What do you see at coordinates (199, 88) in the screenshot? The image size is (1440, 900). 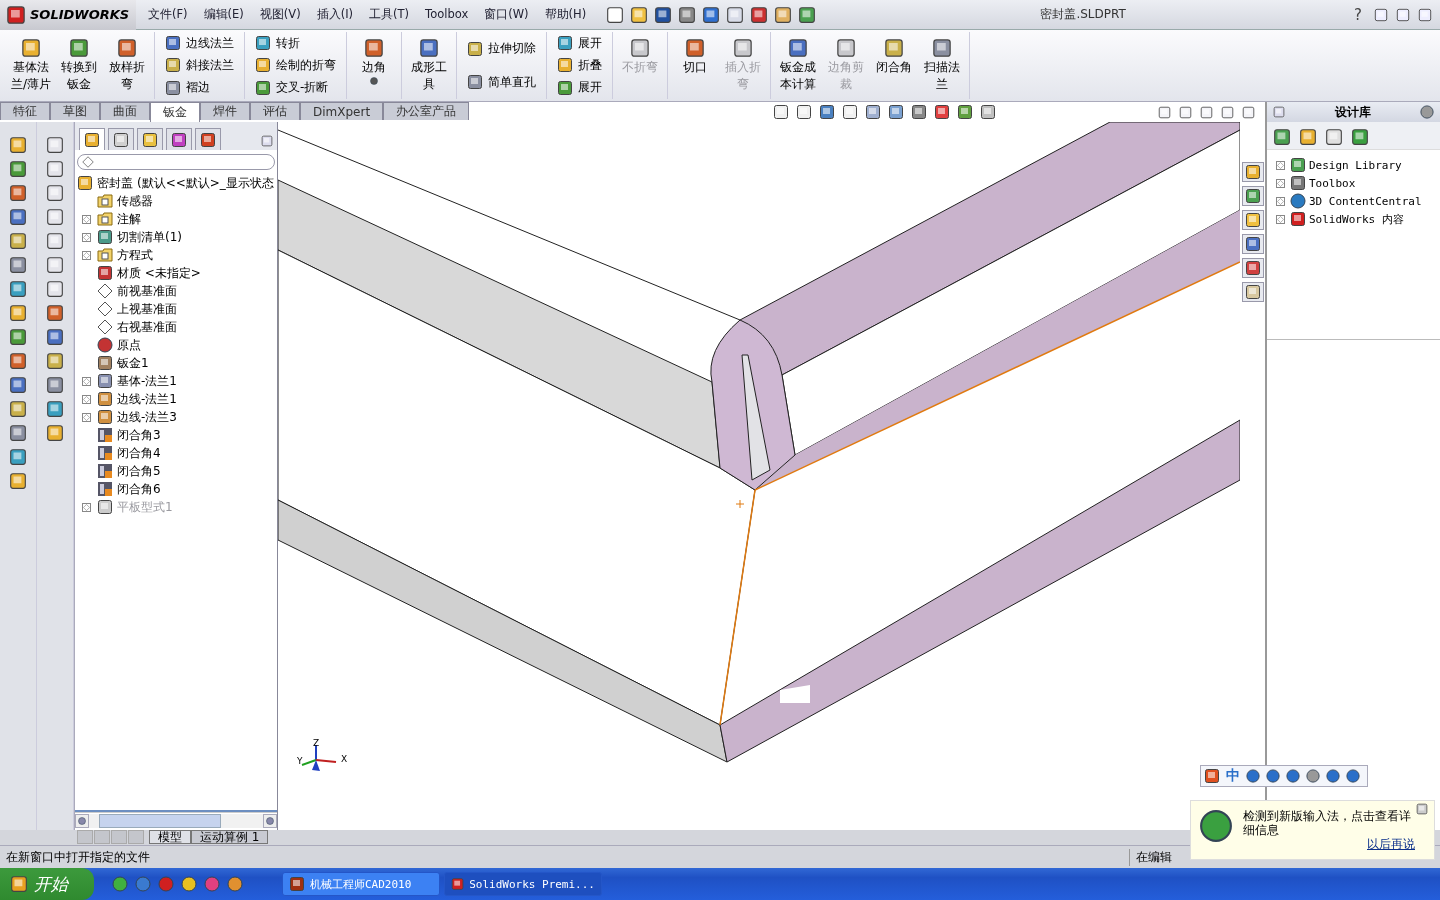 I see `ribbon-button: 褶边` at bounding box center [199, 88].